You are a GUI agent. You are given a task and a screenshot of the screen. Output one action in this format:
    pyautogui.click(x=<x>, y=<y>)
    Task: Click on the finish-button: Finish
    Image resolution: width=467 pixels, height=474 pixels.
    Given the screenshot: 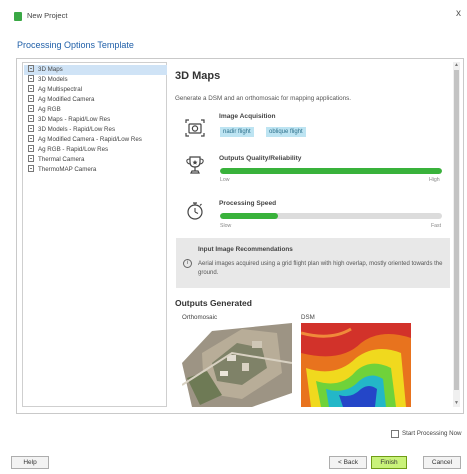 What is the action you would take?
    pyautogui.click(x=389, y=462)
    